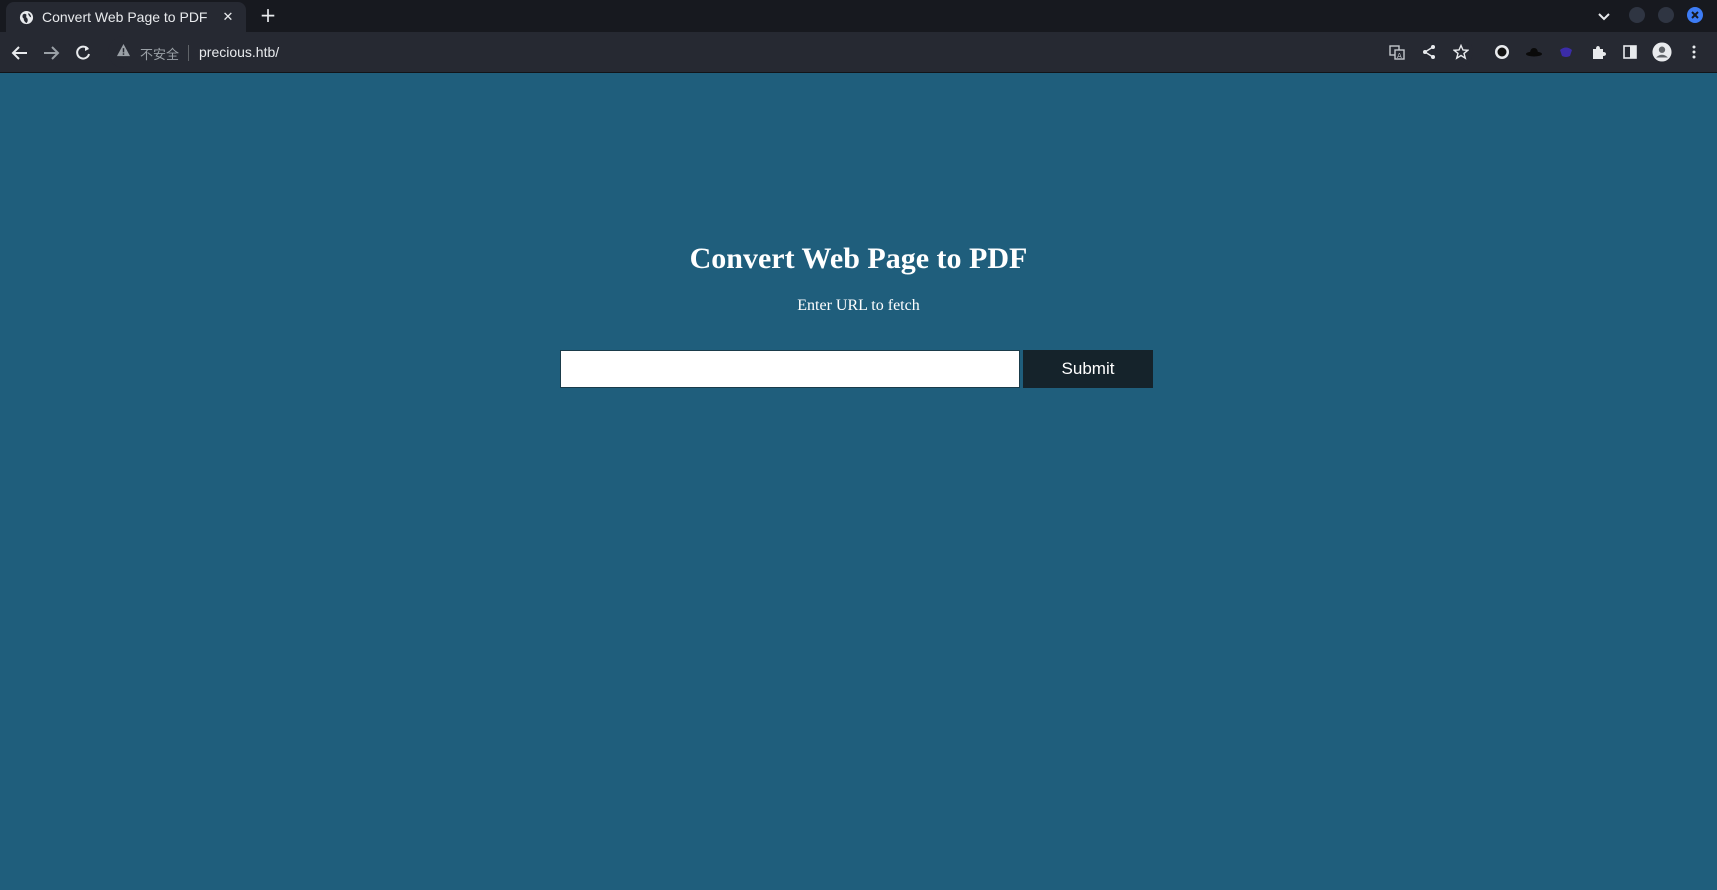 The width and height of the screenshot is (1717, 890). What do you see at coordinates (1088, 369) in the screenshot?
I see `submit-button: Submit` at bounding box center [1088, 369].